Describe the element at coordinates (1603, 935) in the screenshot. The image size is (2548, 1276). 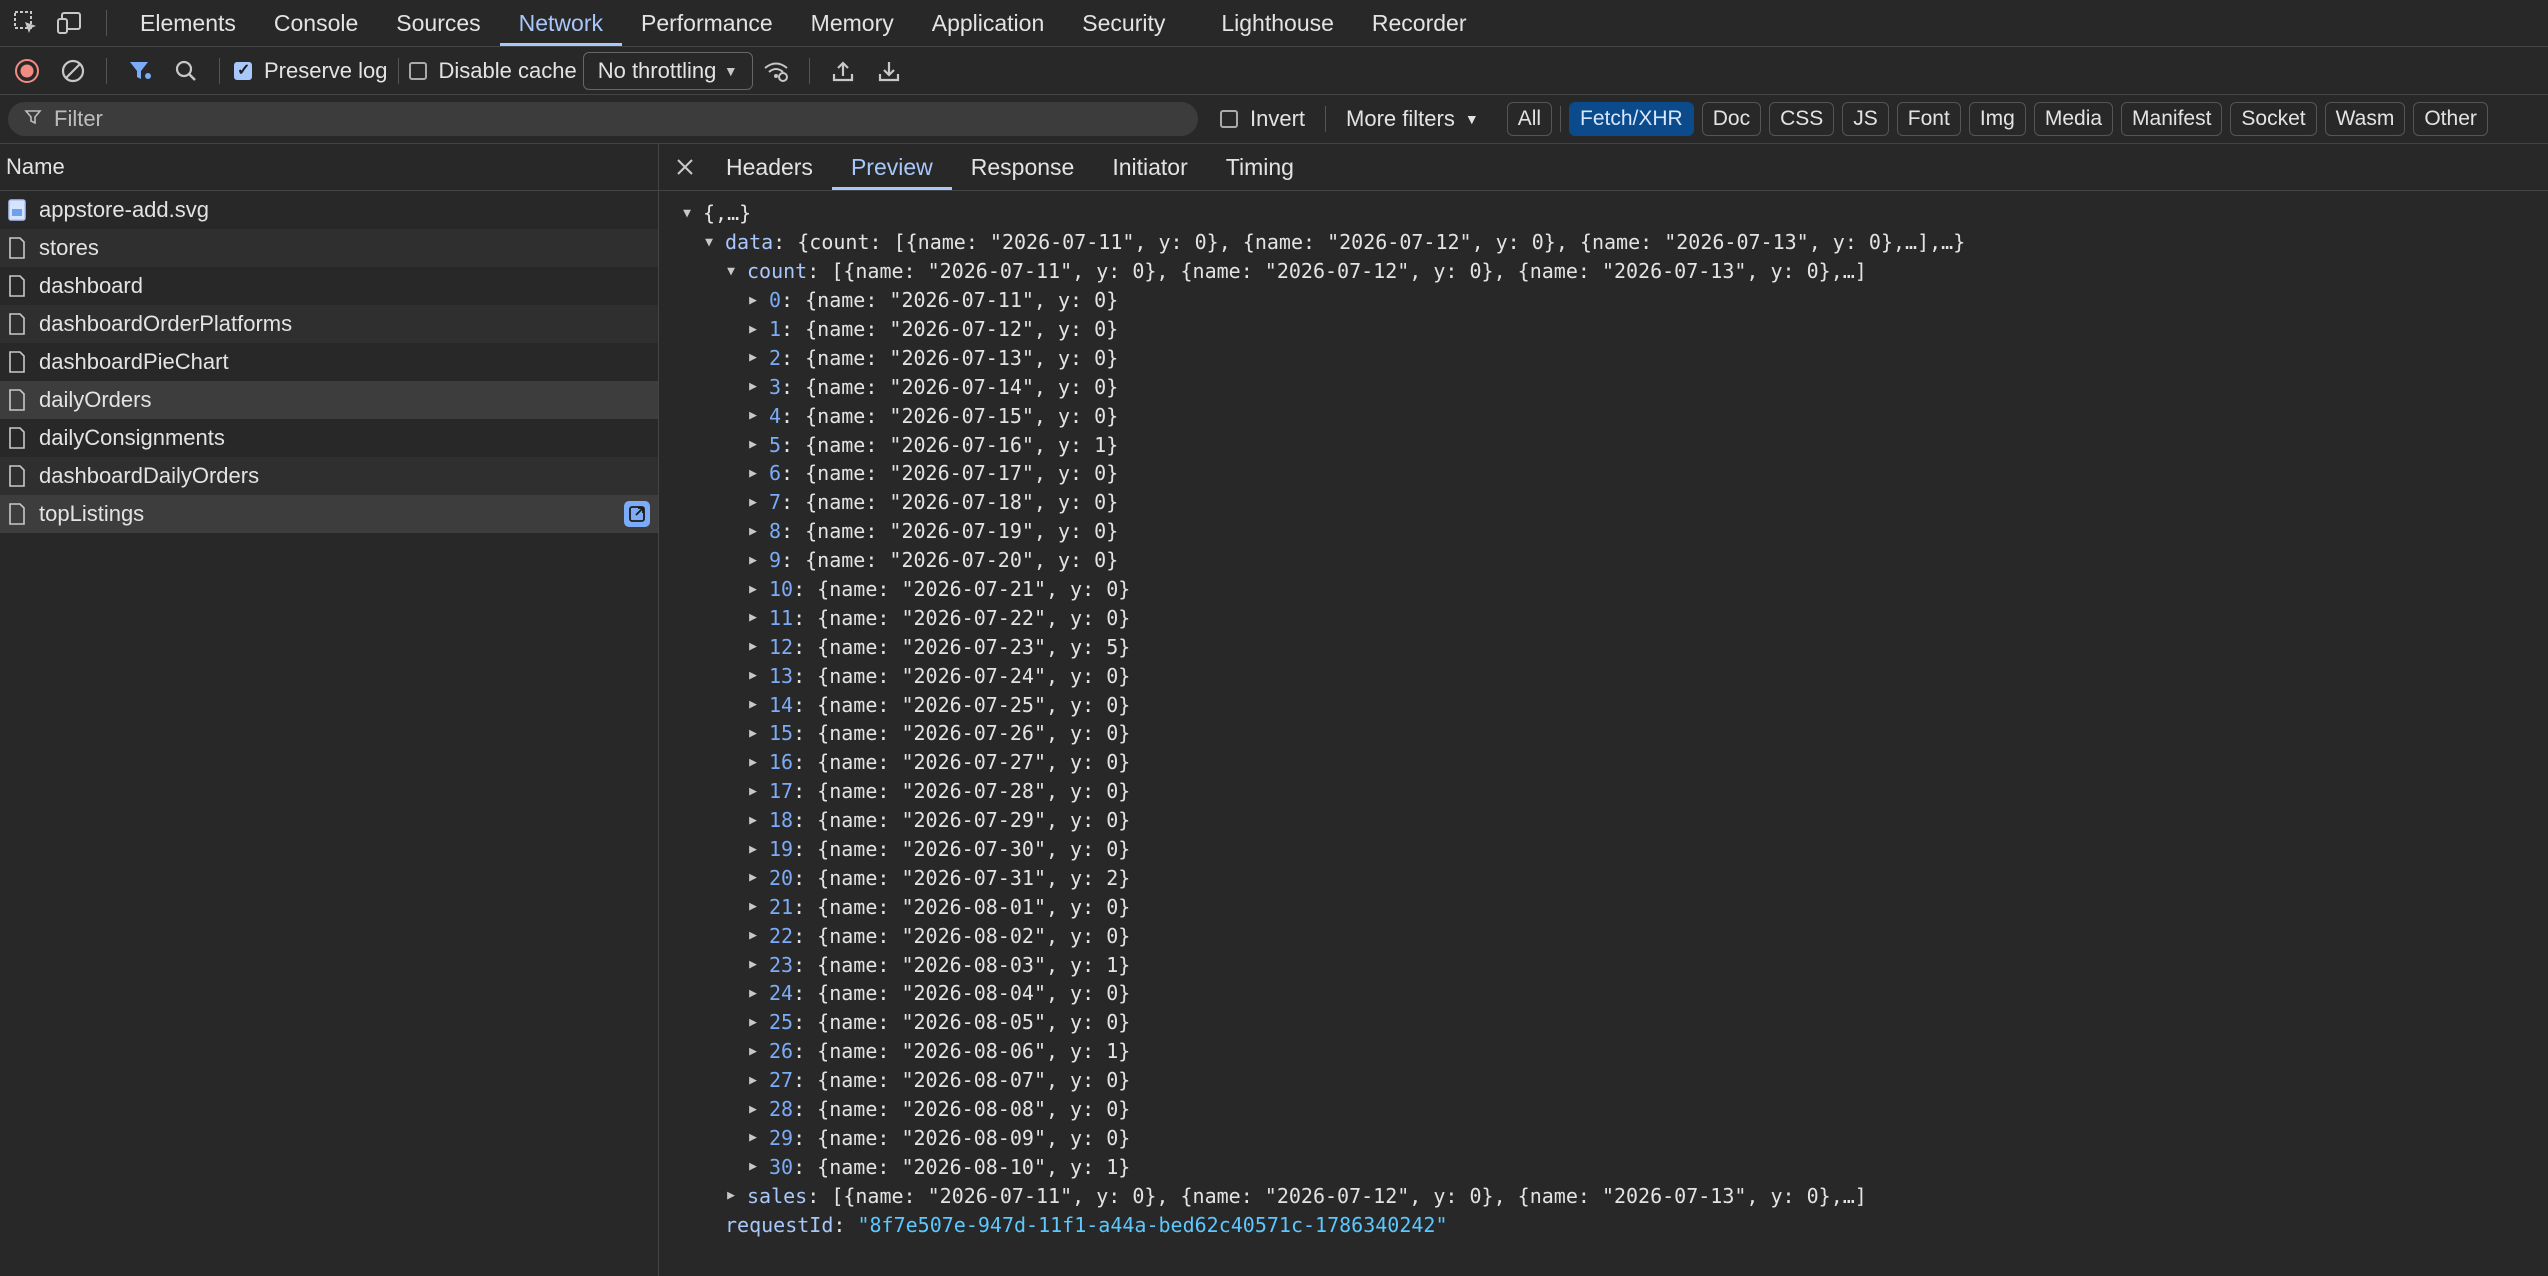
I see `json-count-item-row: ▶ 22: {name: " 2026-08-02 ", y: 0}` at that location.